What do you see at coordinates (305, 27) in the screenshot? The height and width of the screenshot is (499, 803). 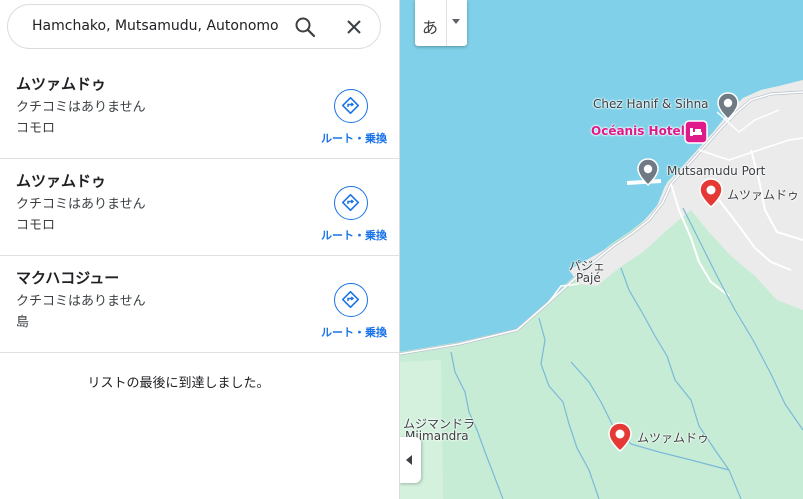 I see `search-icon` at bounding box center [305, 27].